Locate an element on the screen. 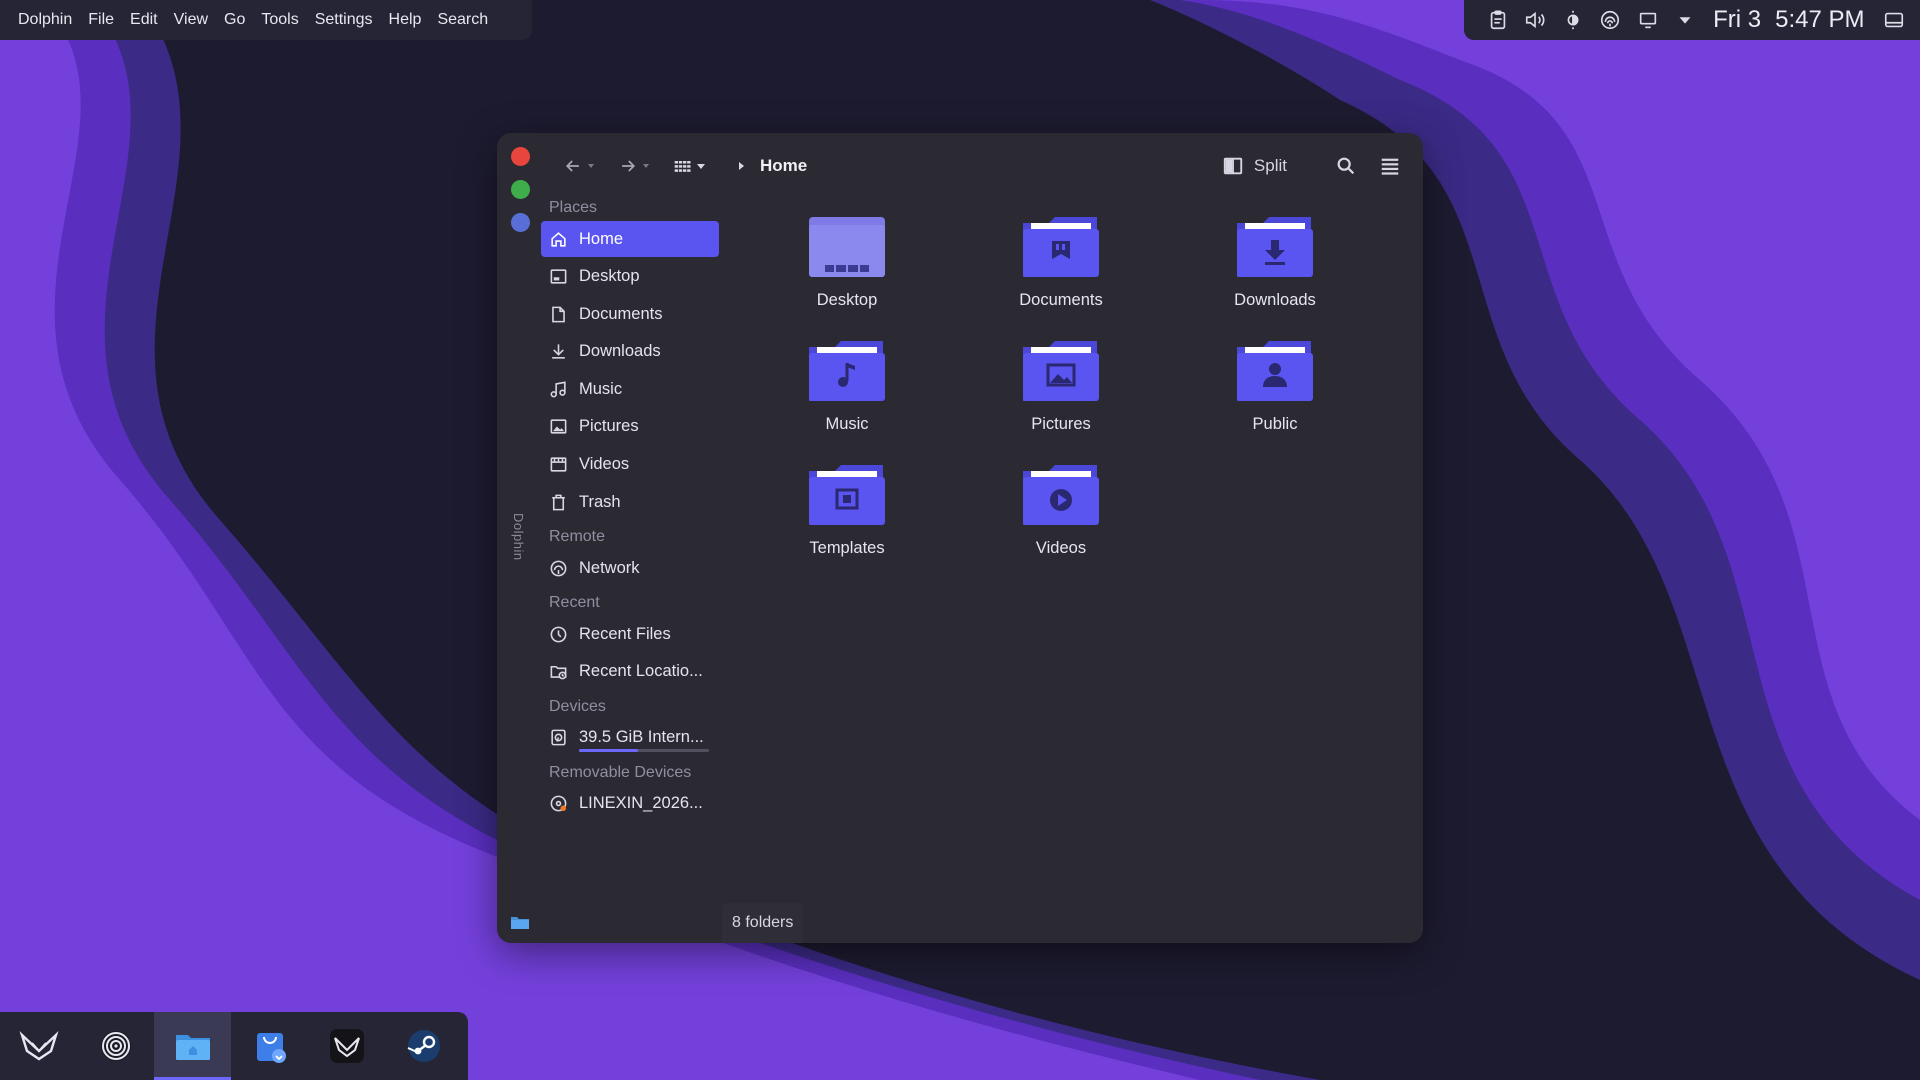  status-text: 8 folders is located at coordinates (763, 922).